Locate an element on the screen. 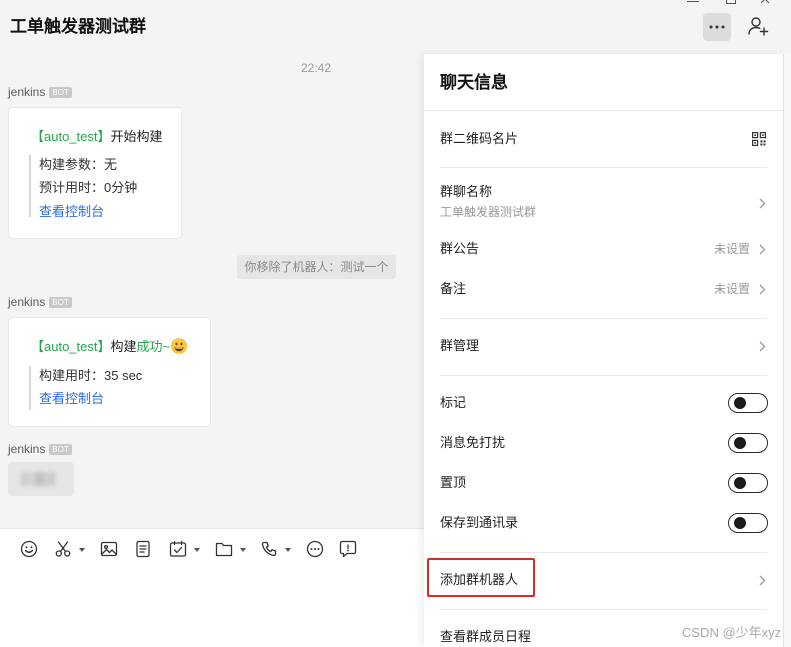 The image size is (791, 647). mark-row: 标记 is located at coordinates (603, 403).